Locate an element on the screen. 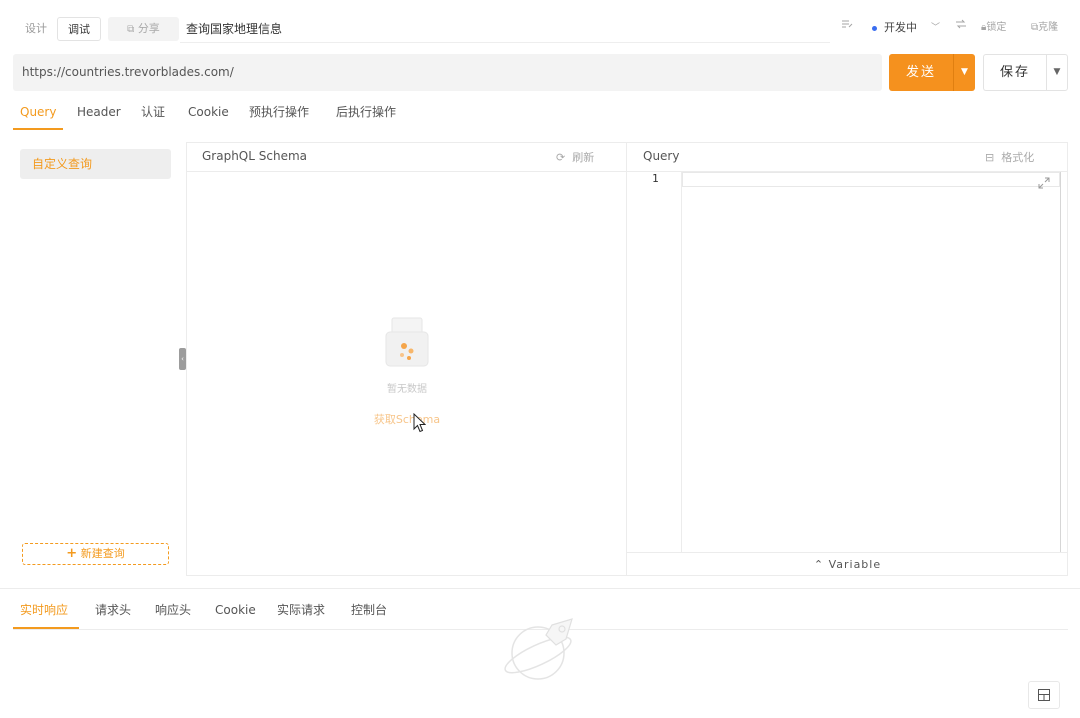  tab-response-headers: 响应头 is located at coordinates (173, 610).